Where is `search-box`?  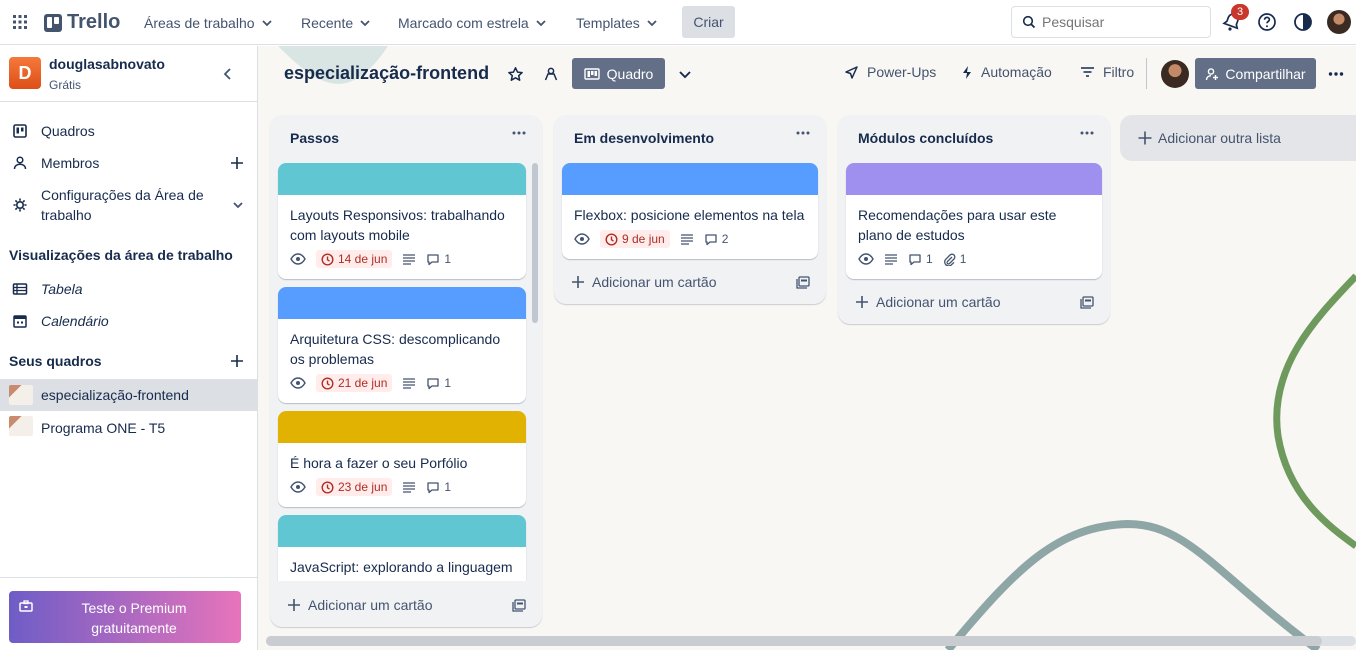 search-box is located at coordinates (1111, 22).